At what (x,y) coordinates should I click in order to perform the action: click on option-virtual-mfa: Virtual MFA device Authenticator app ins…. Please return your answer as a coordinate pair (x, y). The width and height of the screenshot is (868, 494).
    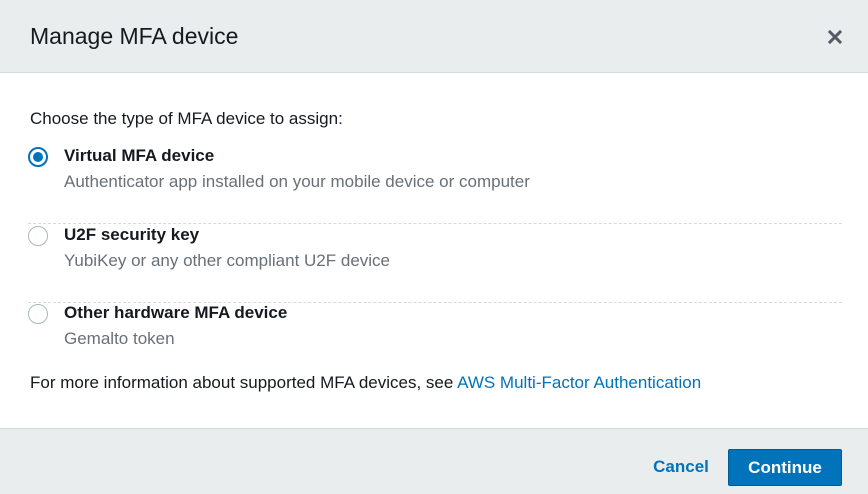
    Looking at the image, I should click on (435, 185).